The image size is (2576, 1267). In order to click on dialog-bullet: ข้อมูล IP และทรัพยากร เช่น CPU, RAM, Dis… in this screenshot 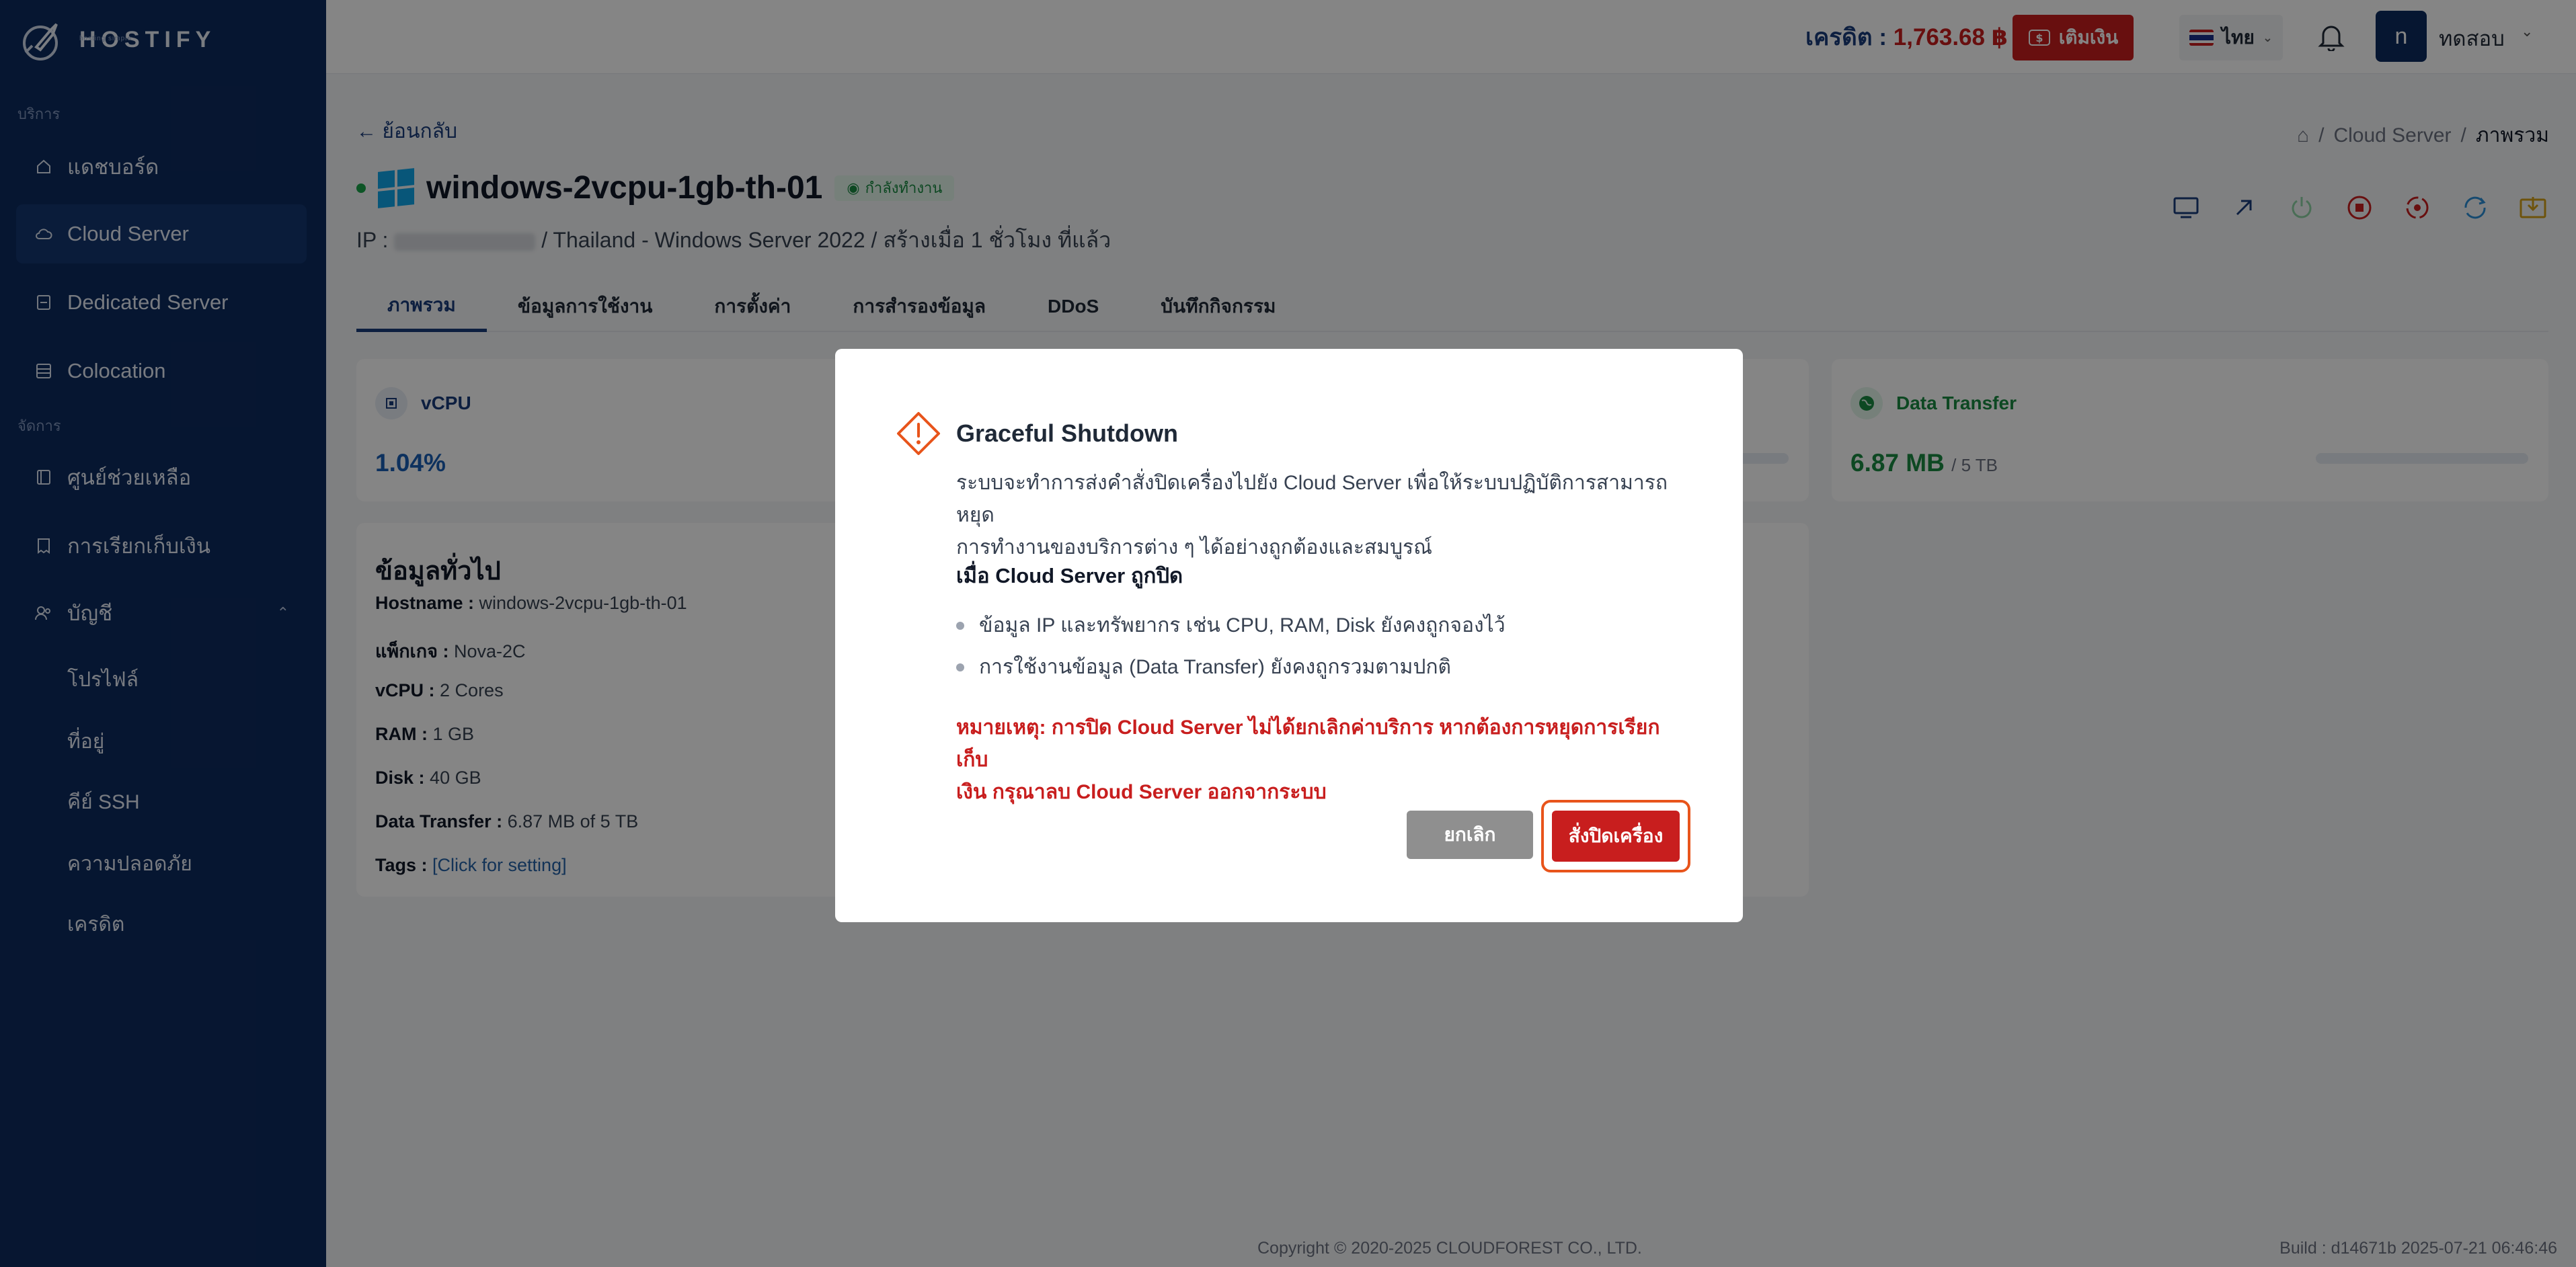, I will do `click(1231, 625)`.